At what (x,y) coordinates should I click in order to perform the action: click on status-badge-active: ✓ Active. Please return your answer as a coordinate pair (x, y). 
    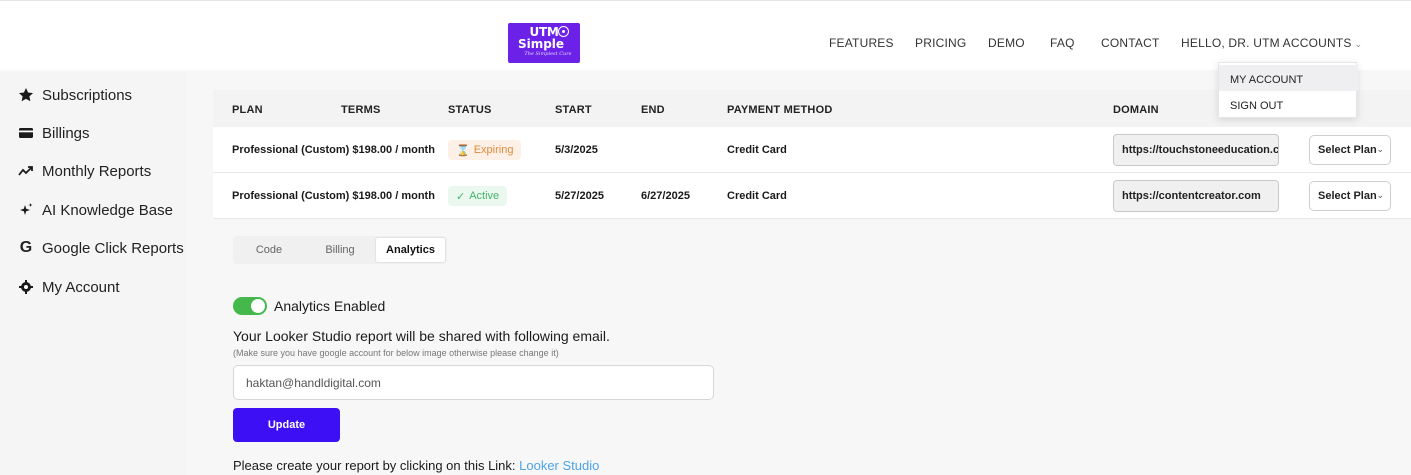
    Looking at the image, I should click on (478, 196).